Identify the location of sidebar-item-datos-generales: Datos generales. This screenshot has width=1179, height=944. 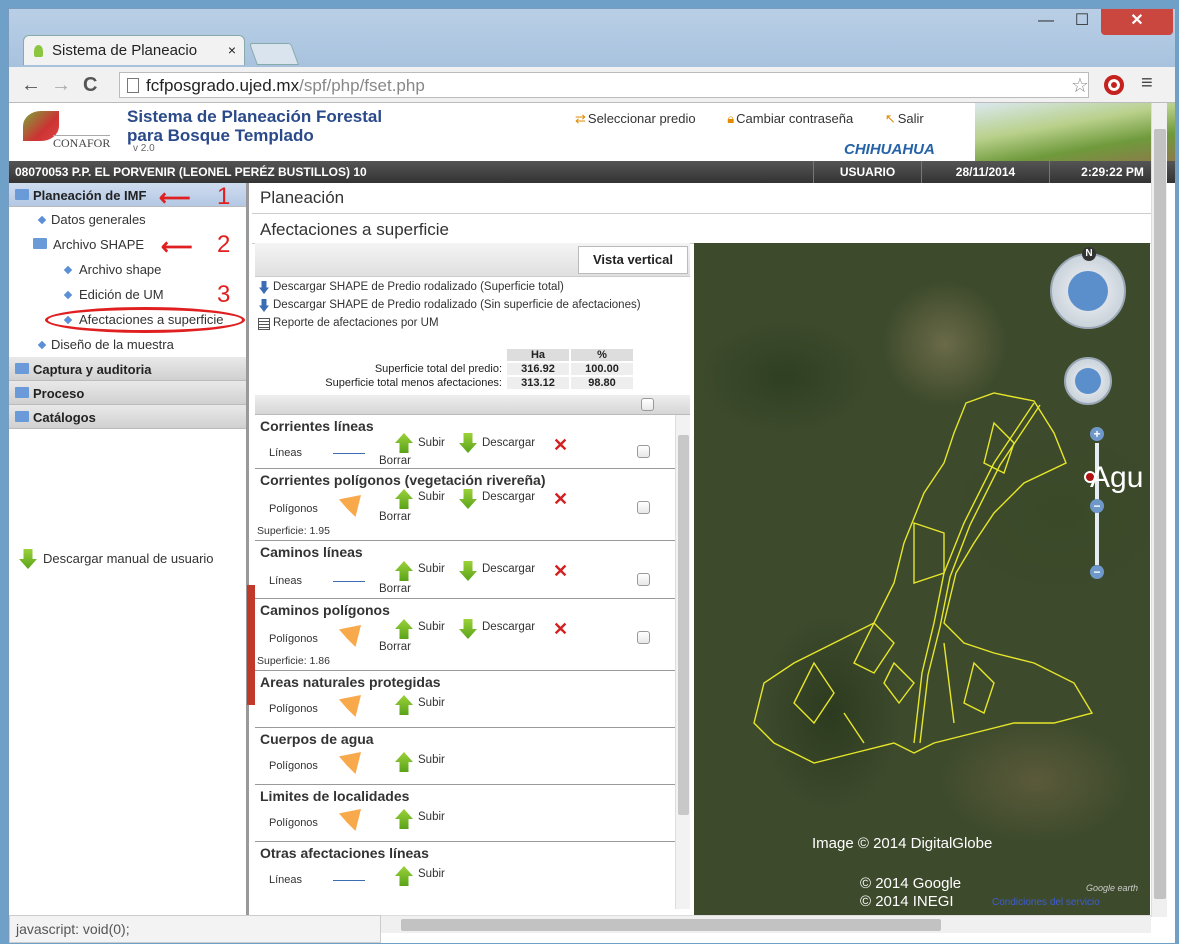
(127, 219).